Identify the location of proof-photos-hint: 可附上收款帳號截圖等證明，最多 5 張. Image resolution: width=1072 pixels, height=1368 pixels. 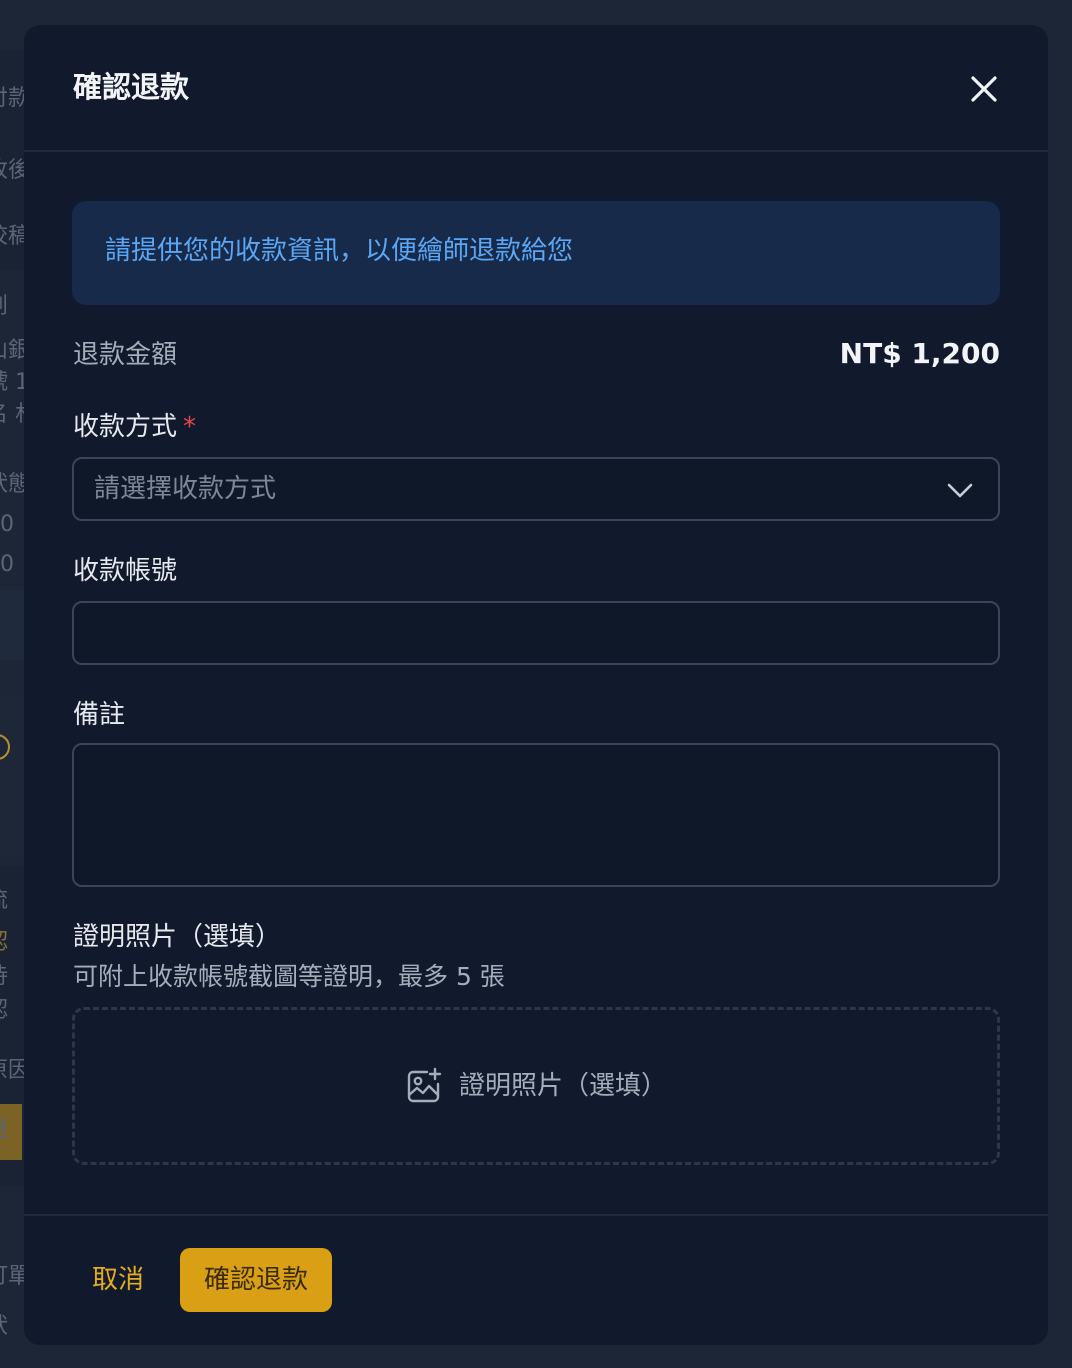
(289, 976).